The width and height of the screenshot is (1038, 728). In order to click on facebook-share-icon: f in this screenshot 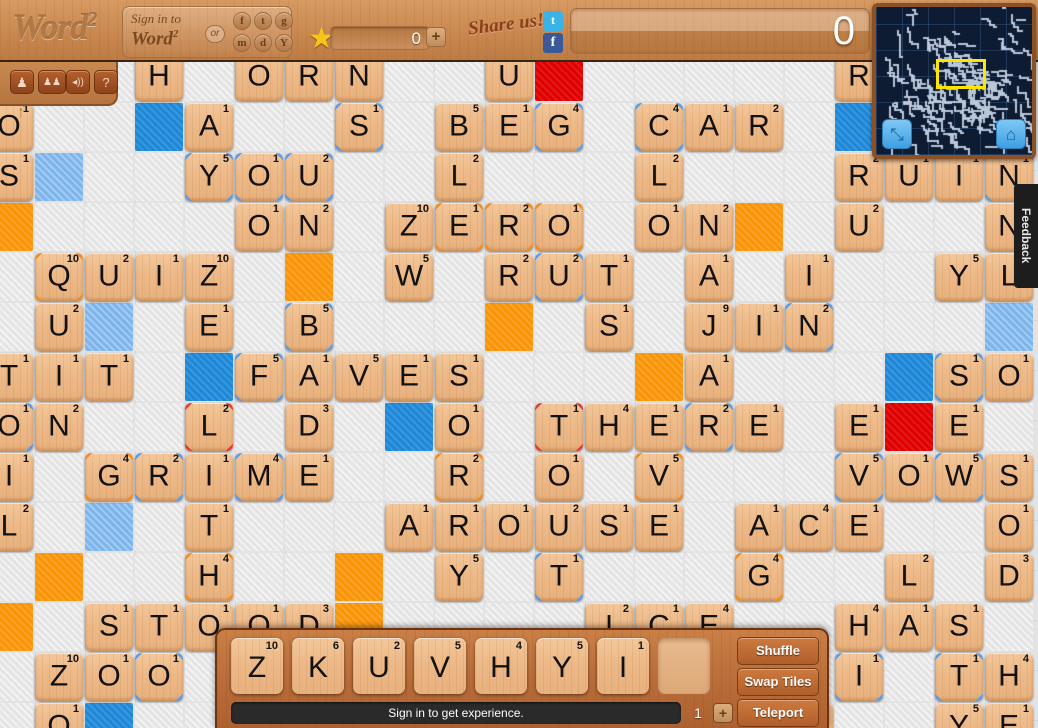, I will do `click(553, 43)`.